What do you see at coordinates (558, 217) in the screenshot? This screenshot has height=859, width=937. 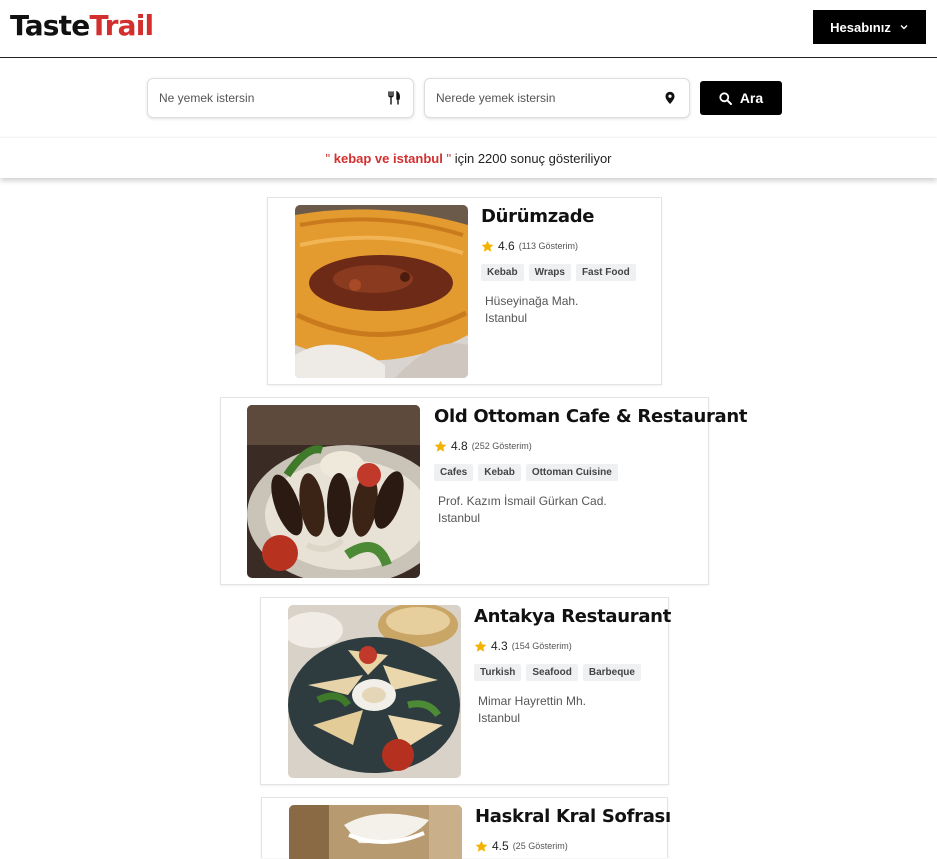 I see `restaurant-name: Dürümzade` at bounding box center [558, 217].